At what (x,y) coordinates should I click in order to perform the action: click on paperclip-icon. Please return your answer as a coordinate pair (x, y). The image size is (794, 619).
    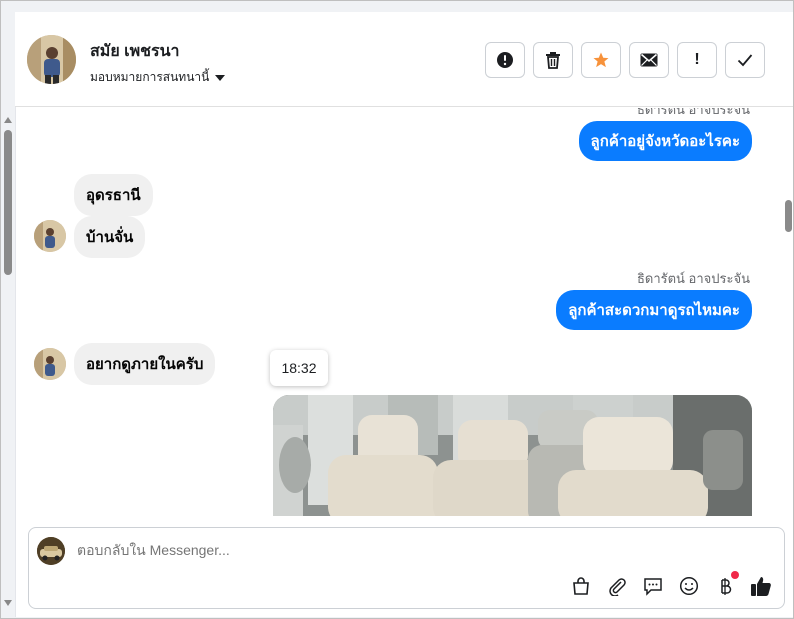
    Looking at the image, I should click on (617, 587).